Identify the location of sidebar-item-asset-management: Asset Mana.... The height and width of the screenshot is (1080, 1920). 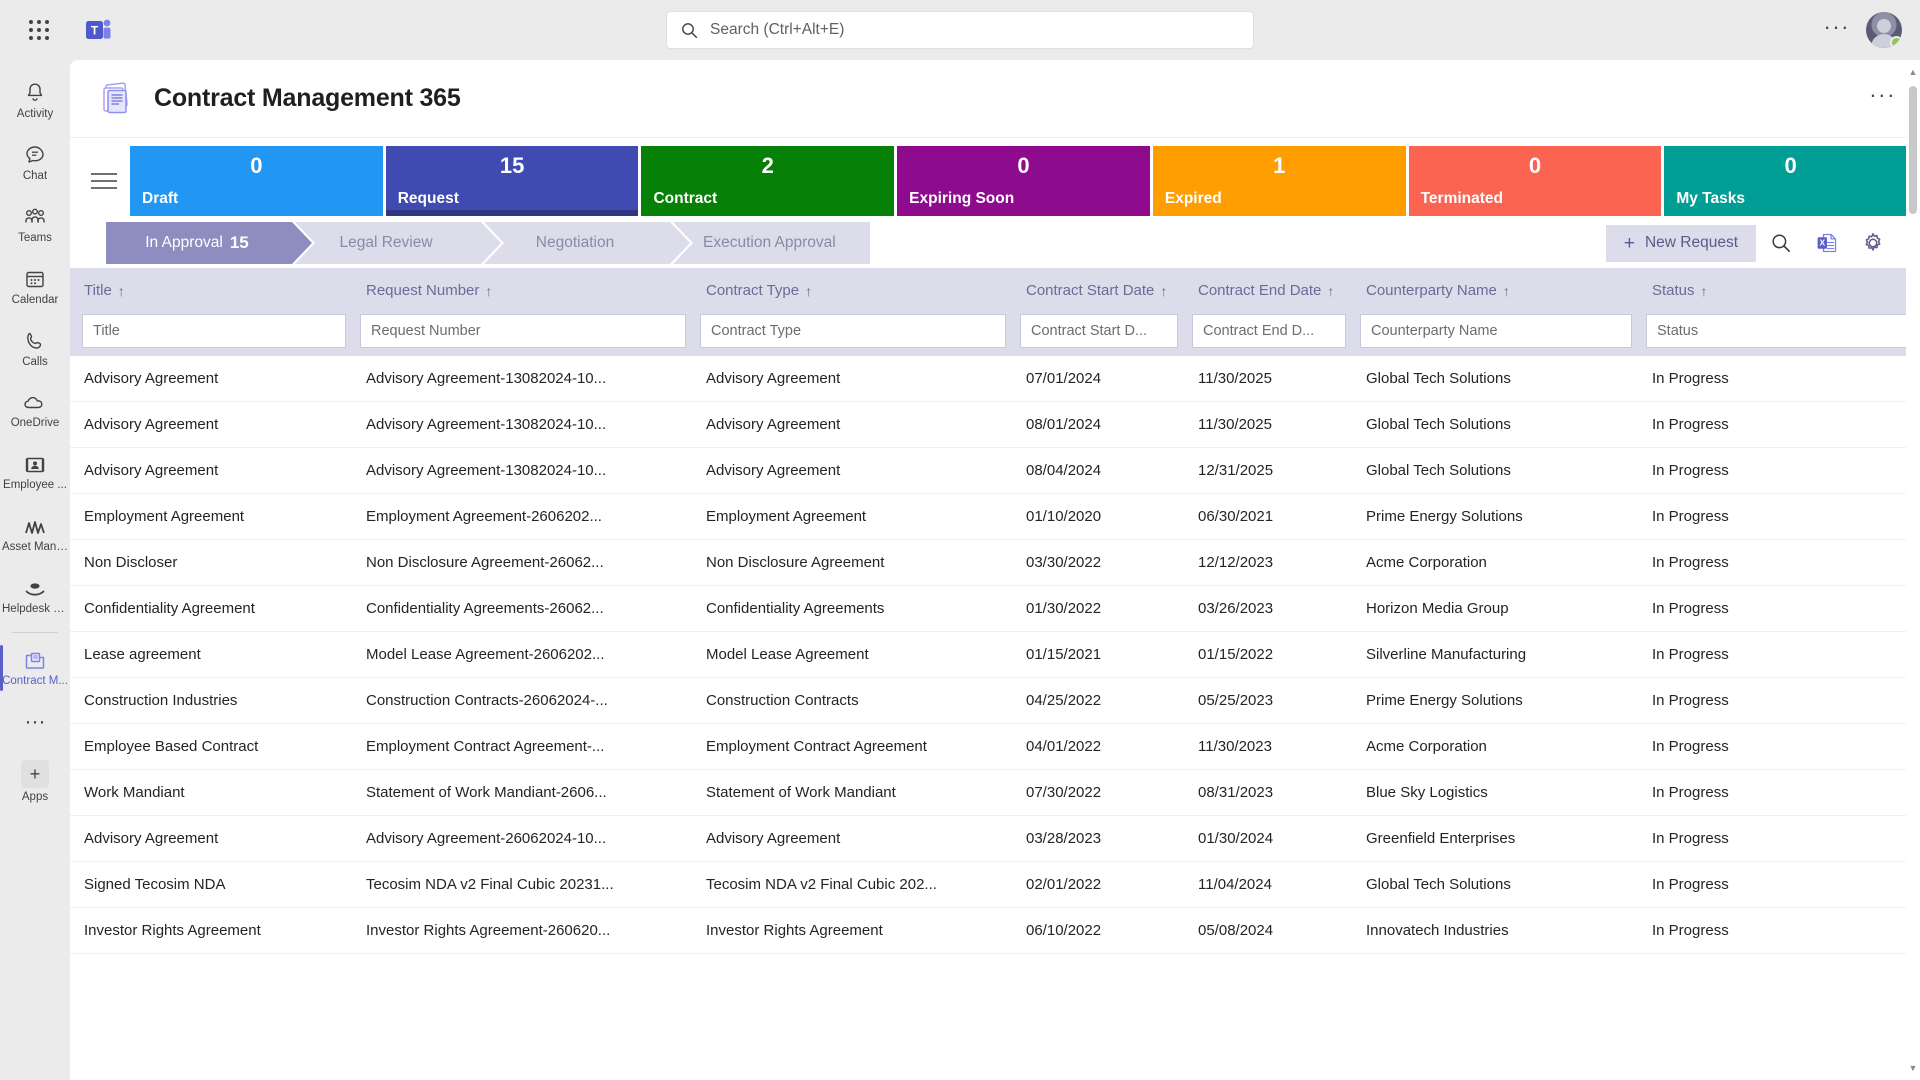
(35, 535).